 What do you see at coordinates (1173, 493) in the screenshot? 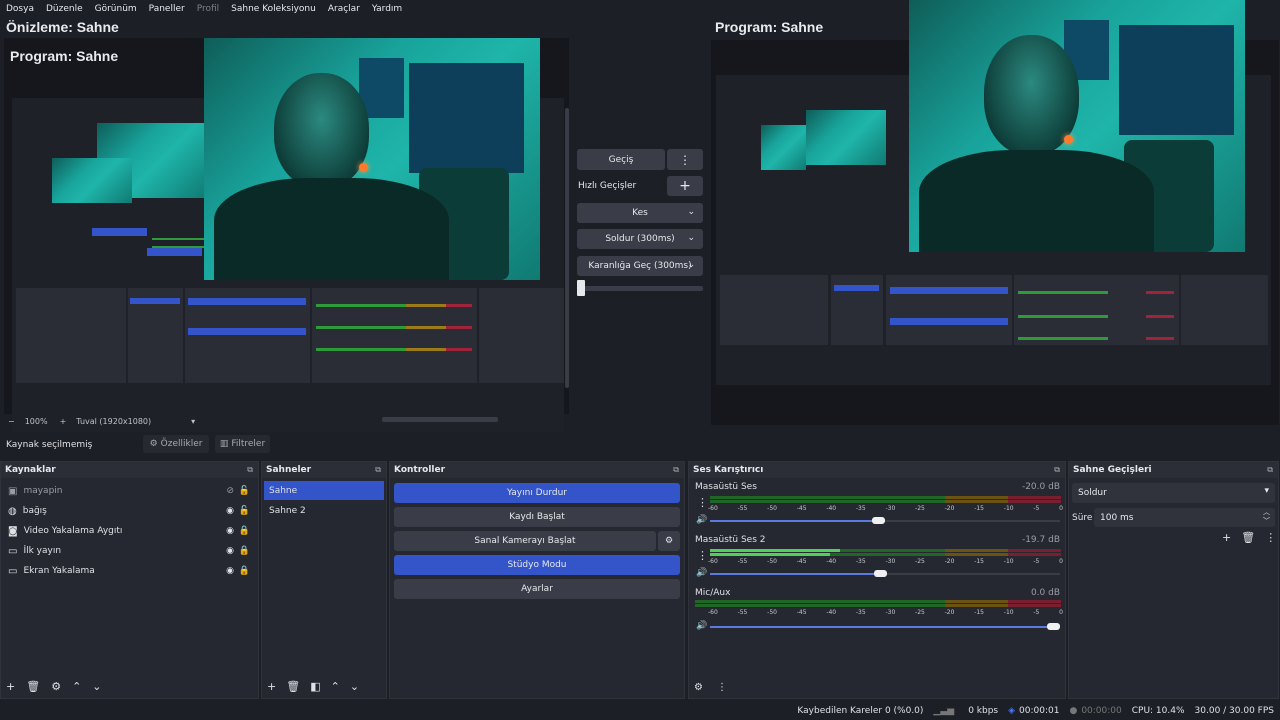
I see `transition-select: Soldur ▾` at bounding box center [1173, 493].